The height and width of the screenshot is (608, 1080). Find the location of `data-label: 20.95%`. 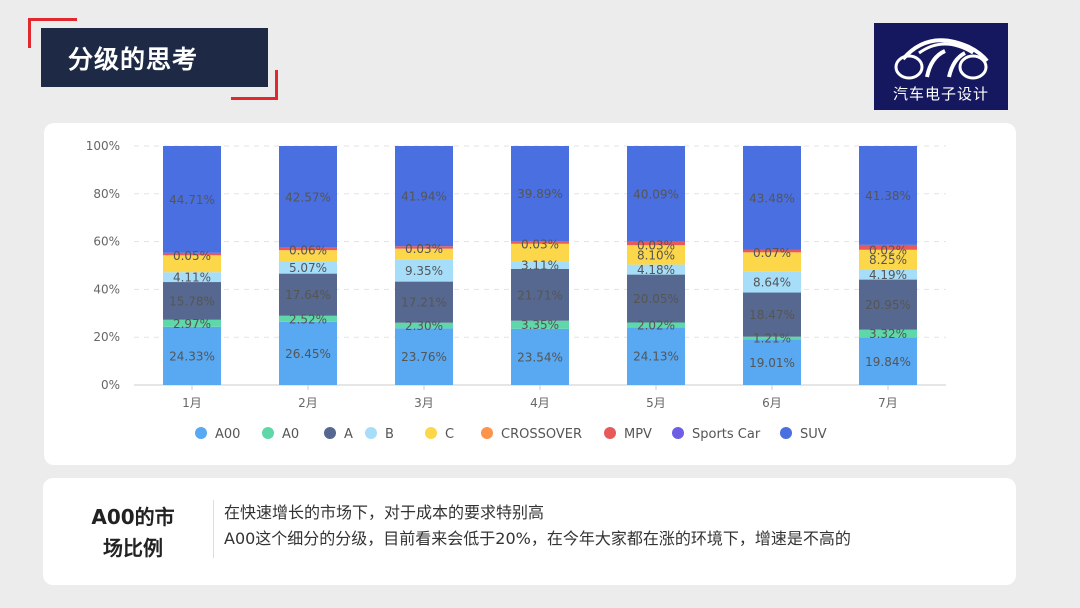

data-label: 20.95% is located at coordinates (888, 305).